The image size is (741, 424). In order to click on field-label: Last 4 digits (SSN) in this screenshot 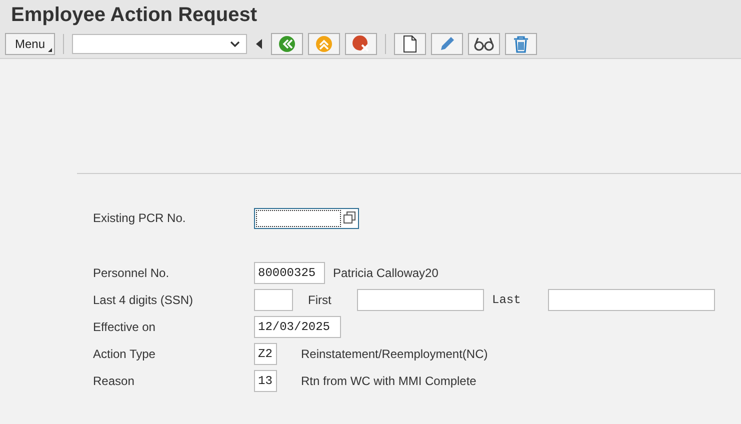, I will do `click(143, 300)`.